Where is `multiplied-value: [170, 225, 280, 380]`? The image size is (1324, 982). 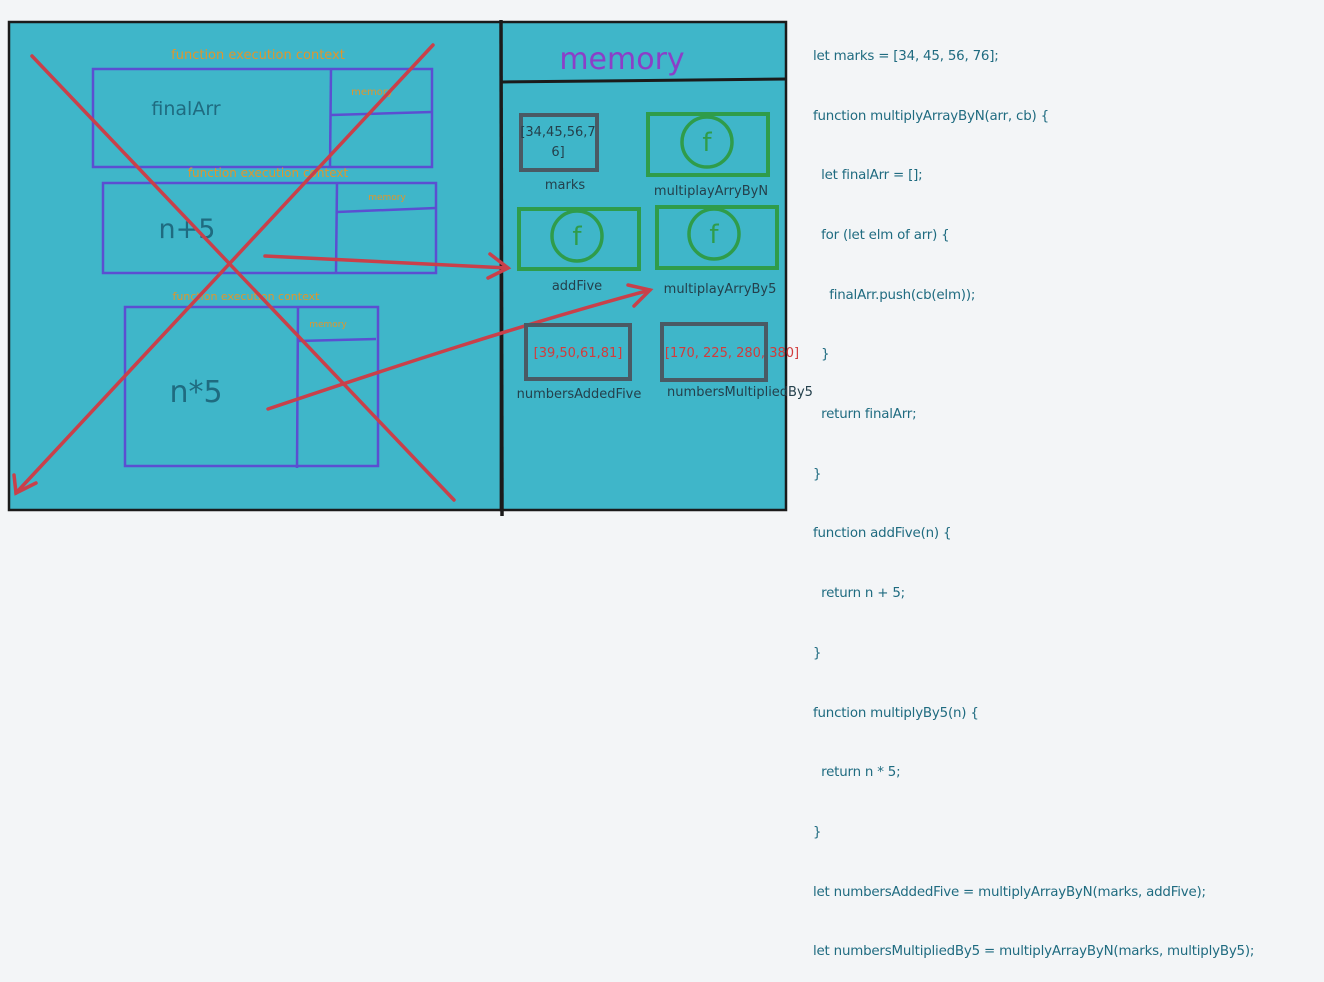 multiplied-value: [170, 225, 280, 380] is located at coordinates (732, 353).